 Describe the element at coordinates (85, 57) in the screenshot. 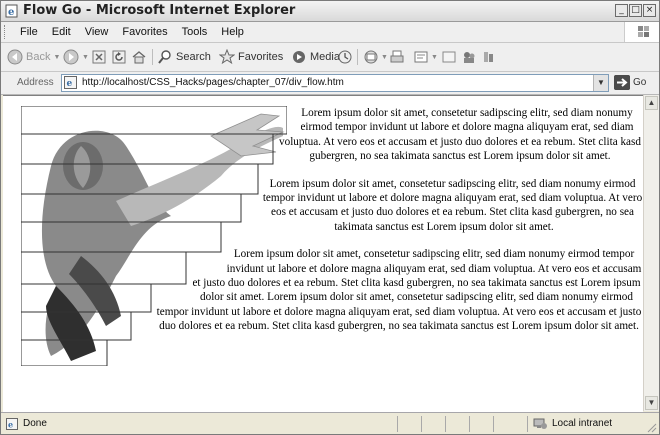

I see `forward-dropdown-arrow-icon: ▼` at that location.